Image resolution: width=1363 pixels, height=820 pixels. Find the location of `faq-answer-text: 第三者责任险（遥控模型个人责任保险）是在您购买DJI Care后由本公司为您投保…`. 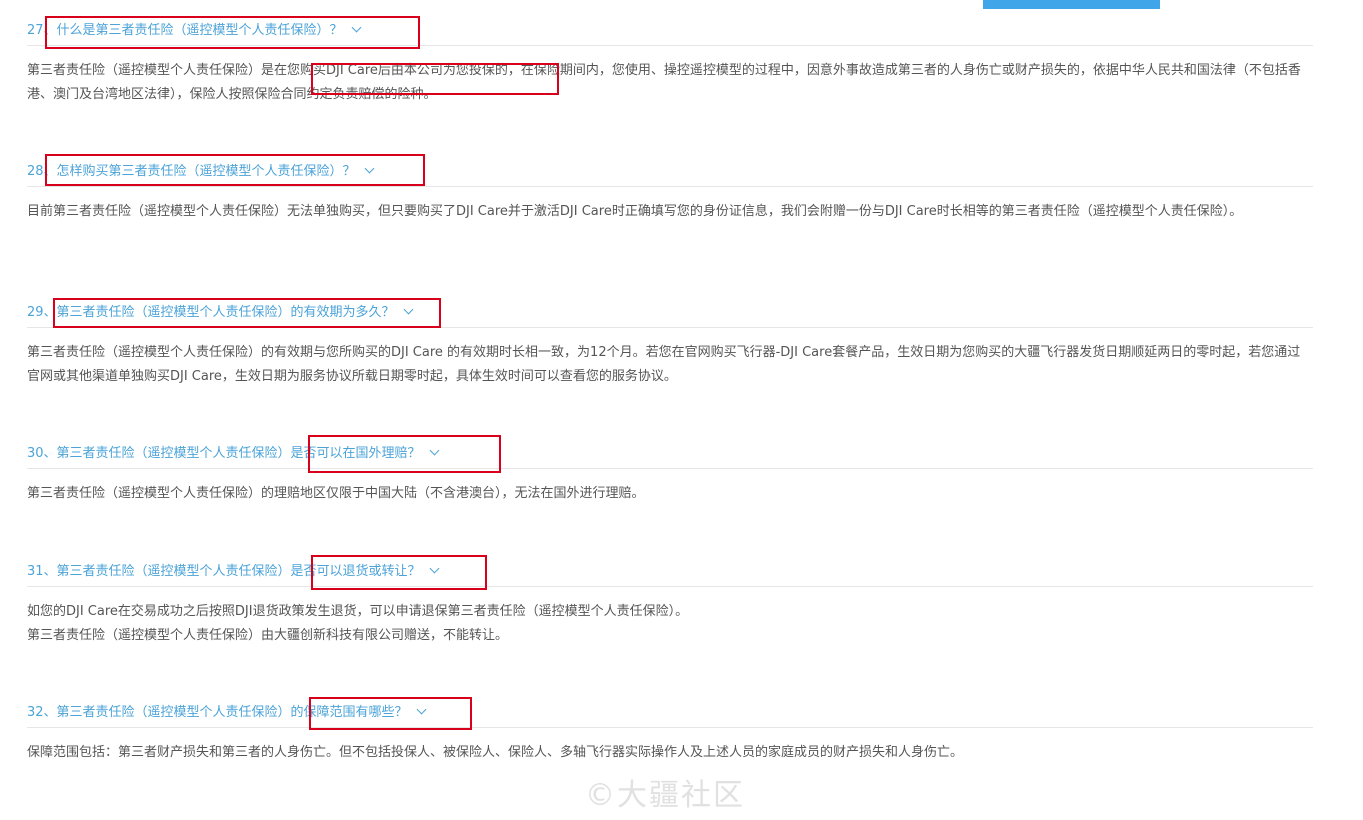

faq-answer-text: 第三者责任险（遥控模型个人责任保险）是在您购买DJI Care后由本公司为您投保… is located at coordinates (664, 82).